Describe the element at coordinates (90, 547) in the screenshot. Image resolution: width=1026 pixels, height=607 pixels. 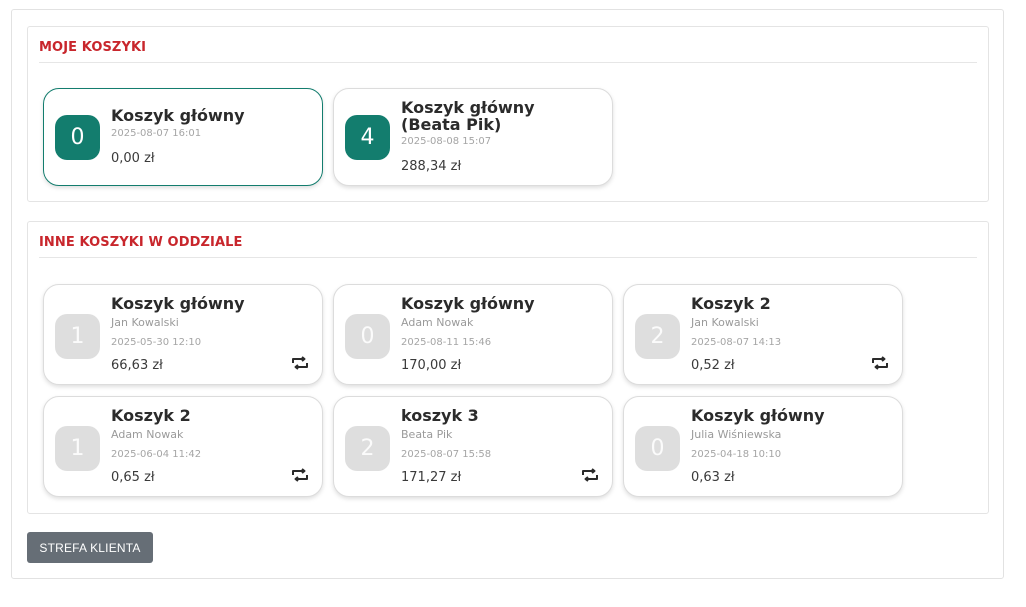
I see `client-zone-button: STREFA KLIENTA` at that location.